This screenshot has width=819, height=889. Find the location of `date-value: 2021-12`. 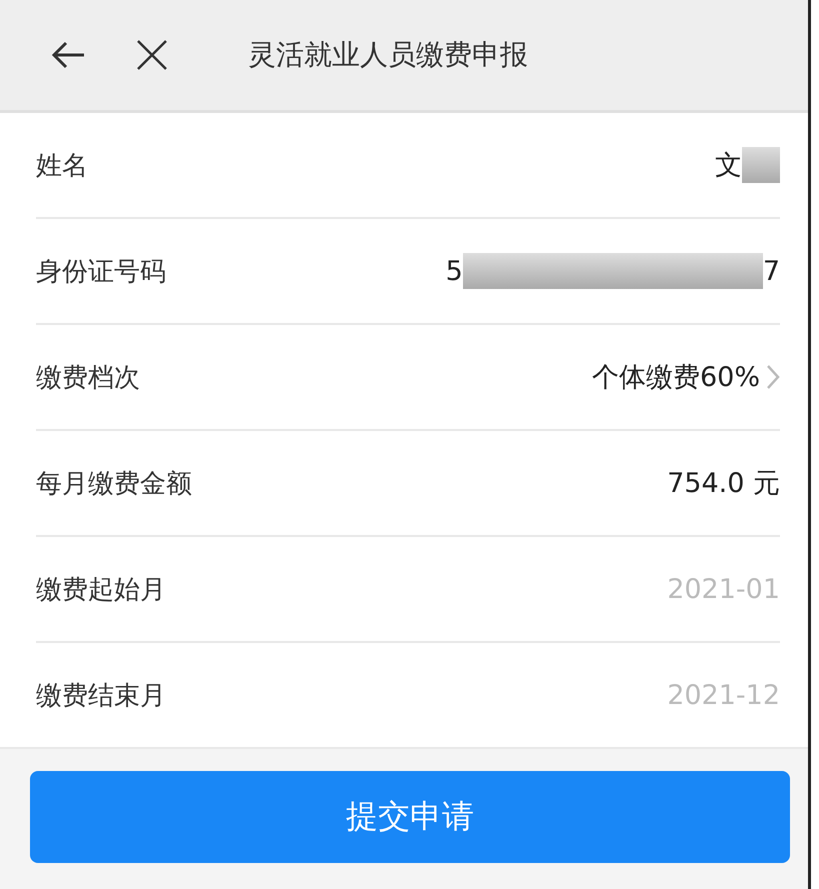

date-value: 2021-12 is located at coordinates (723, 695).